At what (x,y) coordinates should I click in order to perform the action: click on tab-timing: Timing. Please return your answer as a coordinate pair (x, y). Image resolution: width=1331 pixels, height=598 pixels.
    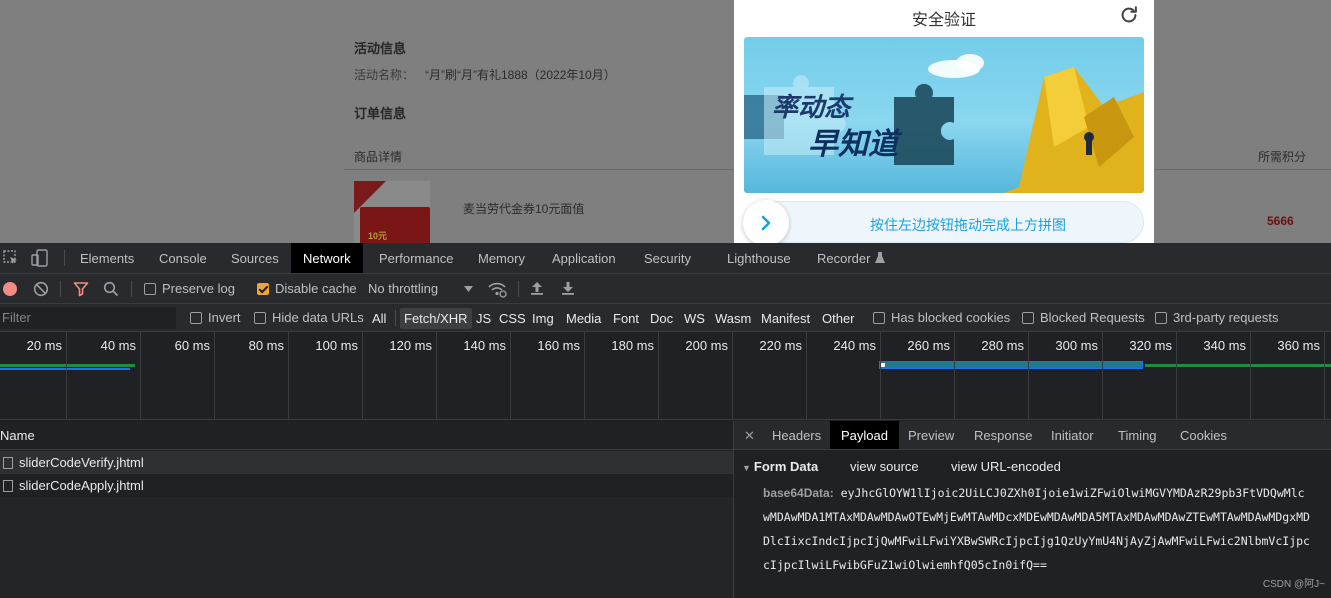
    Looking at the image, I should click on (1137, 435).